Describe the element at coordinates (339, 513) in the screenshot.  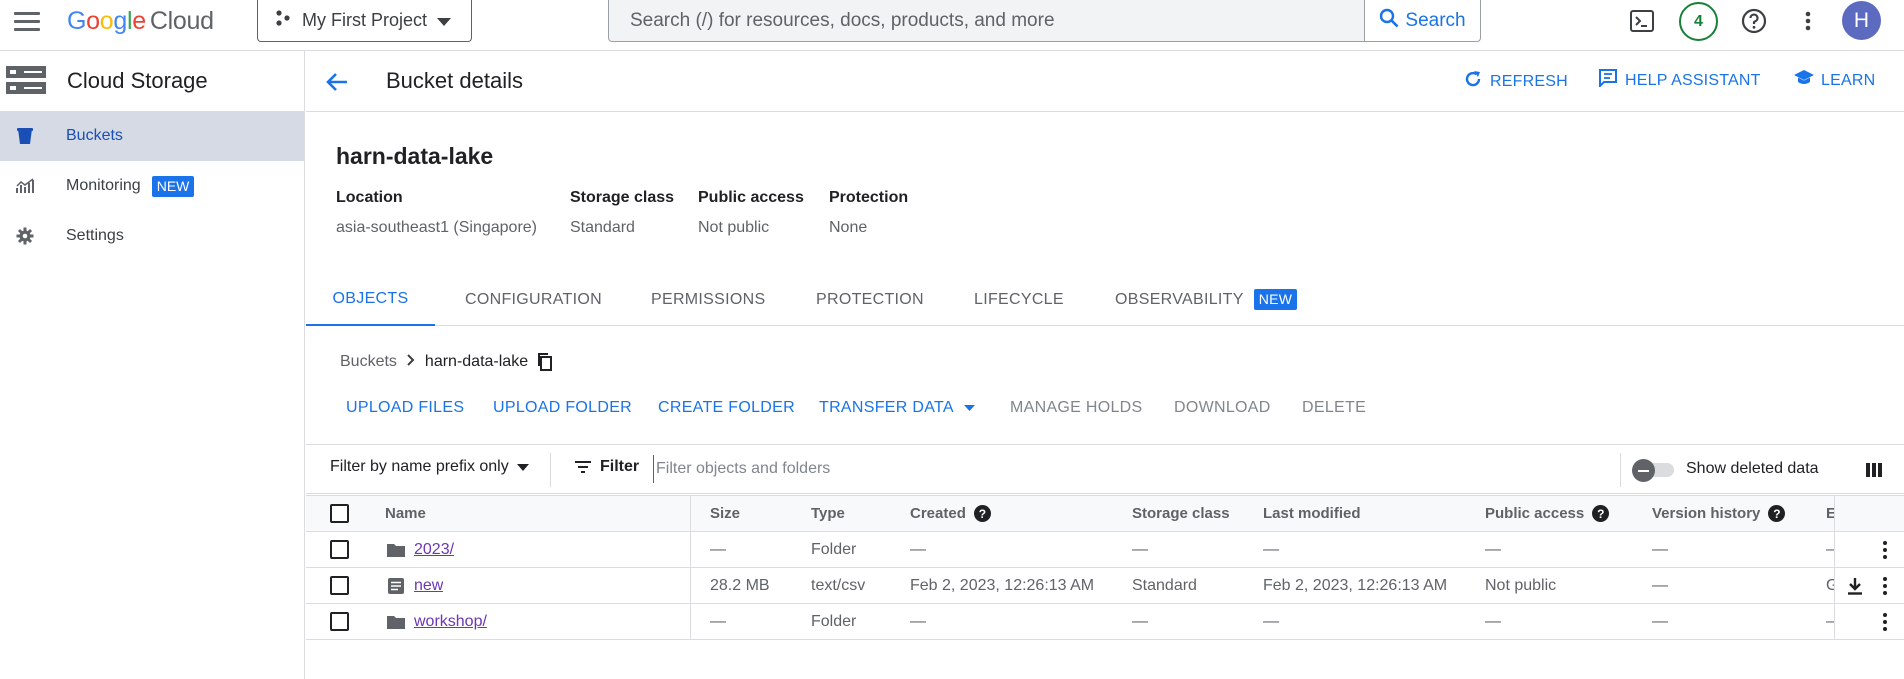
I see `select-all-checkbox` at that location.